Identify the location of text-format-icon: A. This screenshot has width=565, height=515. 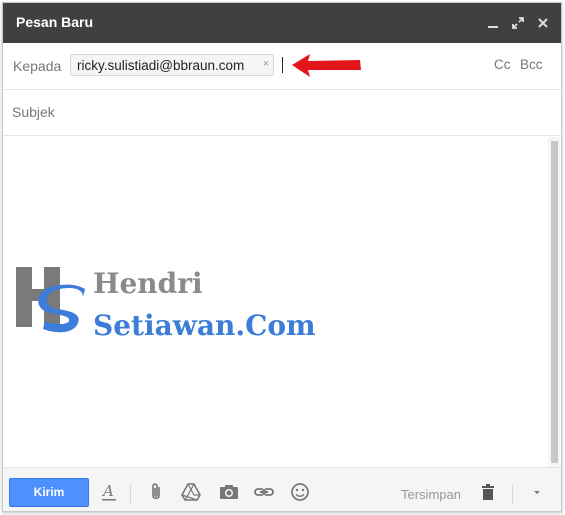
(109, 492).